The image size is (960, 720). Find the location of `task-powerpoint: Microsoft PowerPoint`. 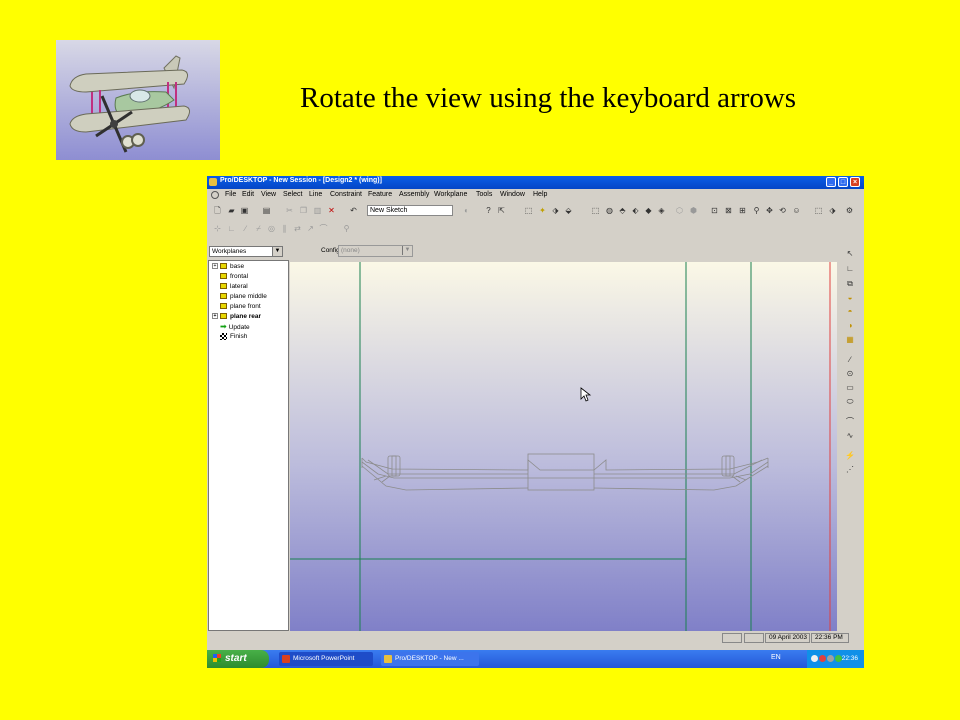

task-powerpoint: Microsoft PowerPoint is located at coordinates (326, 659).